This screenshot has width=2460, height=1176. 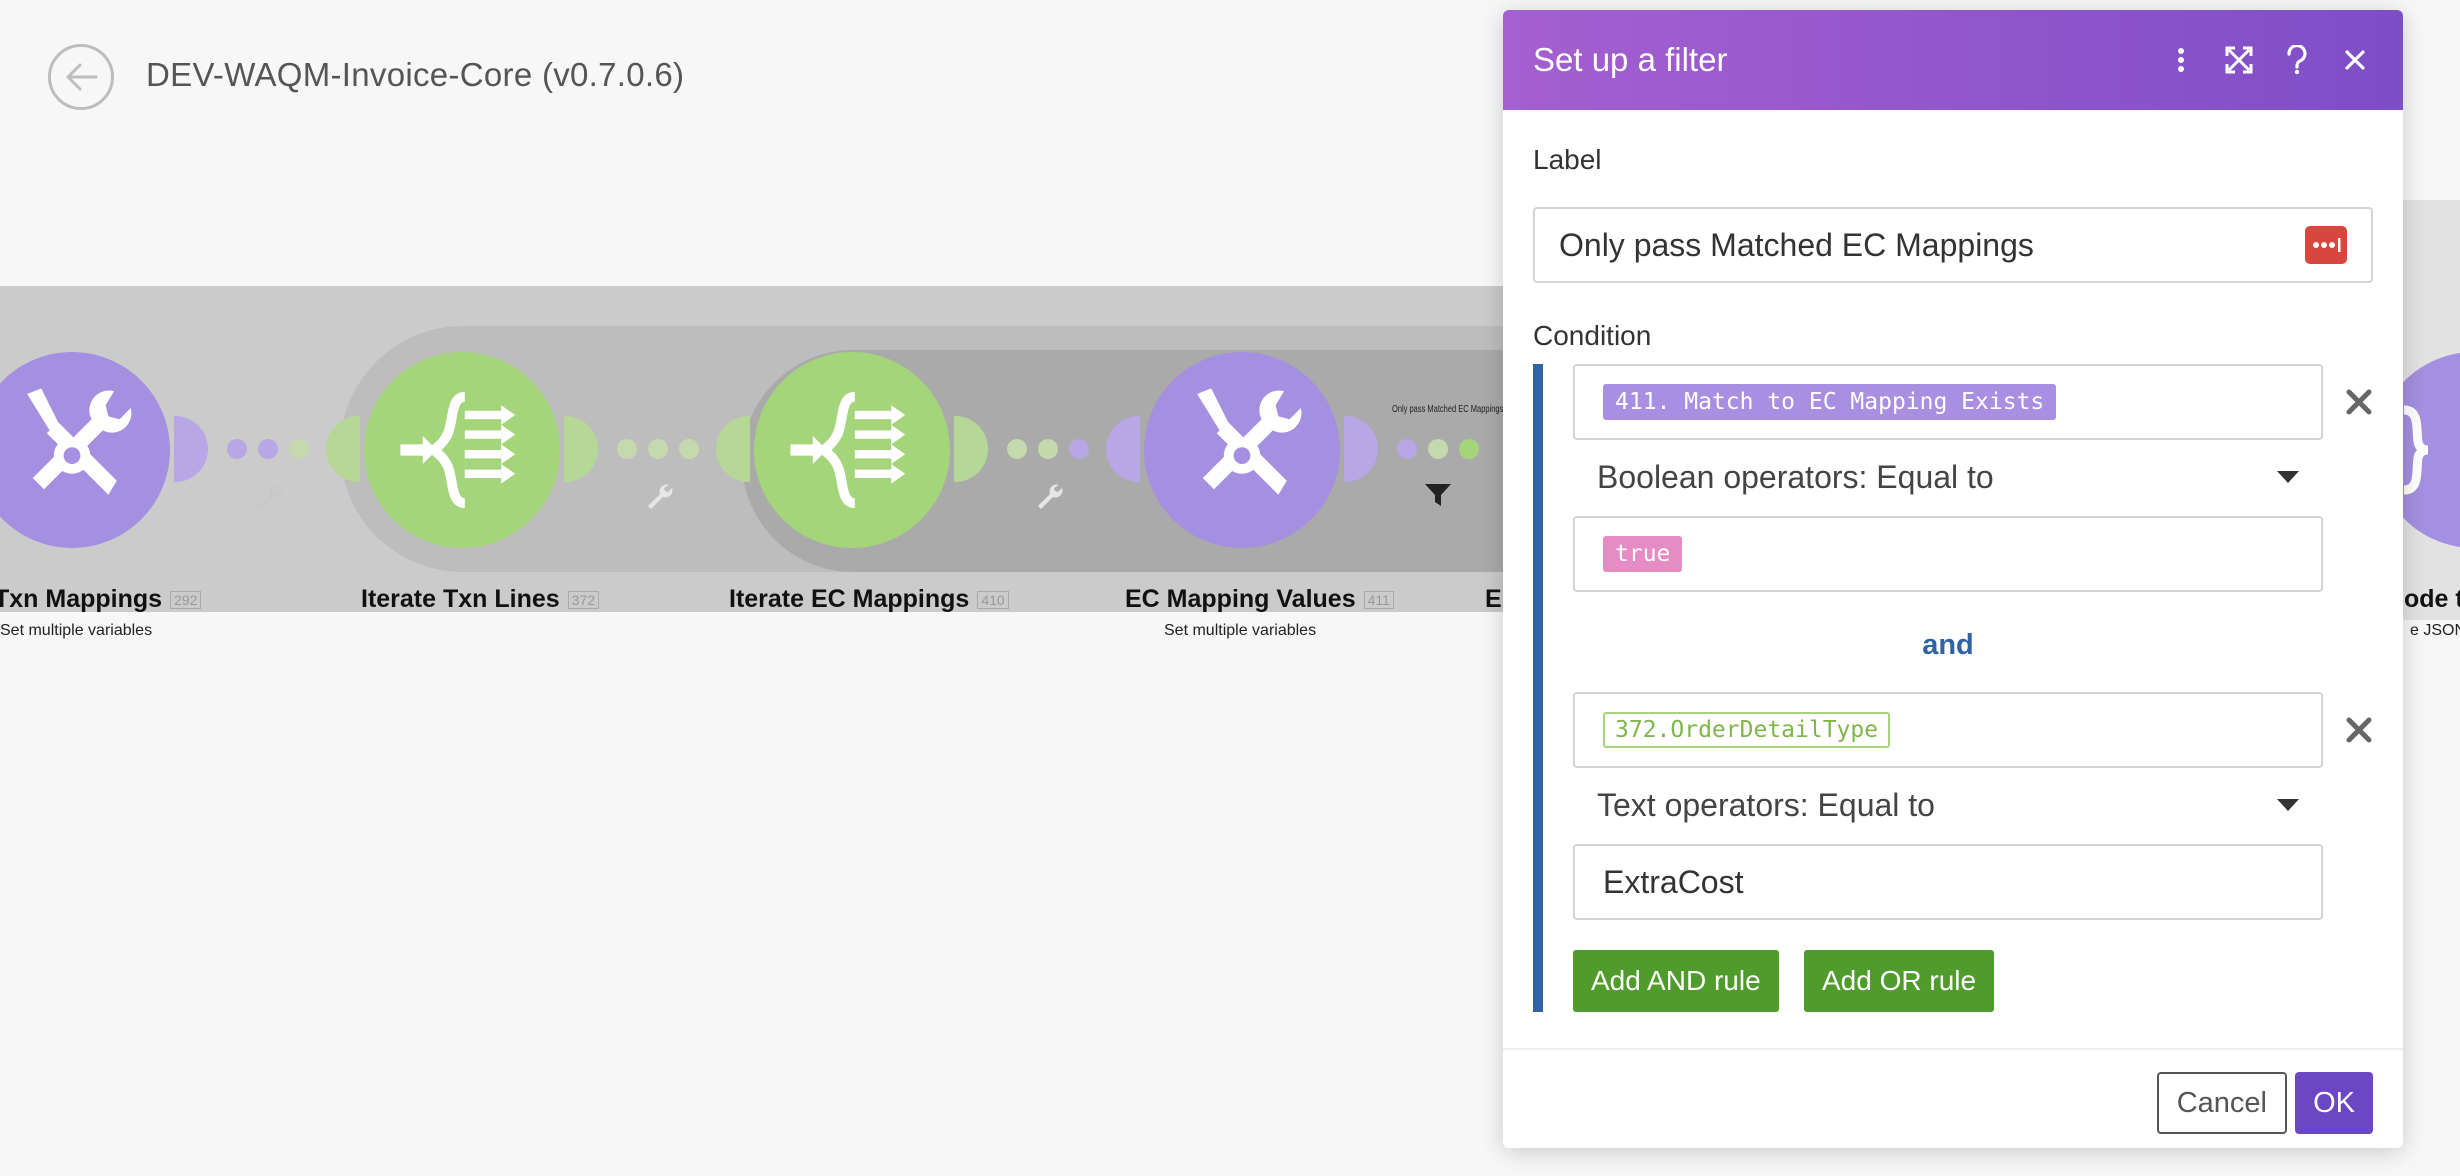 I want to click on rule-1-operand-b: true, so click(x=1948, y=554).